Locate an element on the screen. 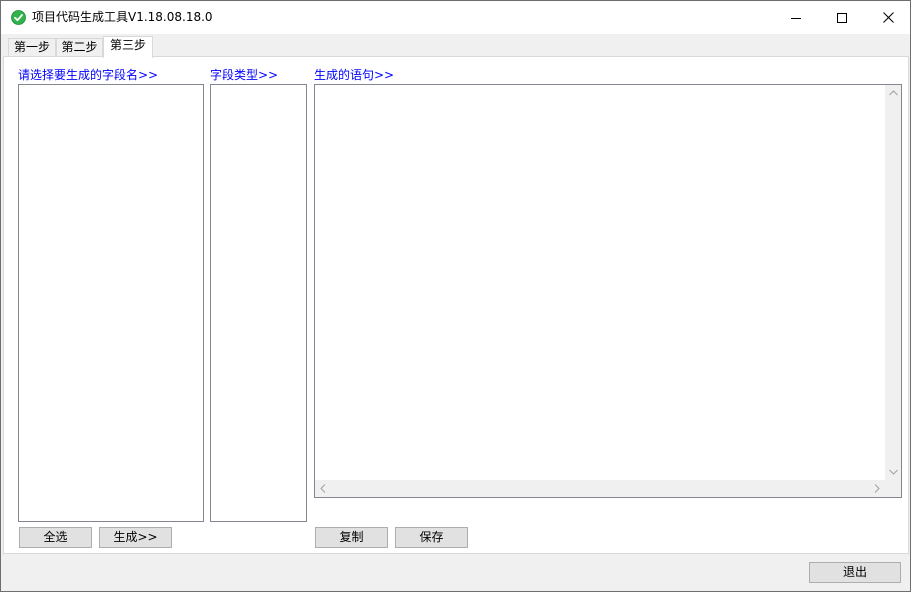 The width and height of the screenshot is (911, 592). tab-strip: 第一步 第二步 第三步 is located at coordinates (455, 46).